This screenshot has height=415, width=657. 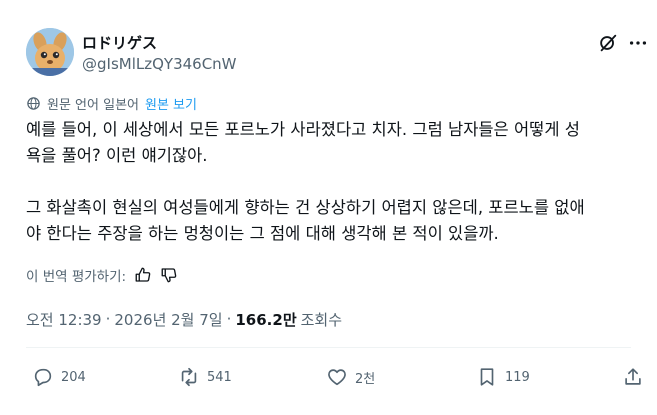 What do you see at coordinates (365, 379) in the screenshot?
I see `like-count: 2천` at bounding box center [365, 379].